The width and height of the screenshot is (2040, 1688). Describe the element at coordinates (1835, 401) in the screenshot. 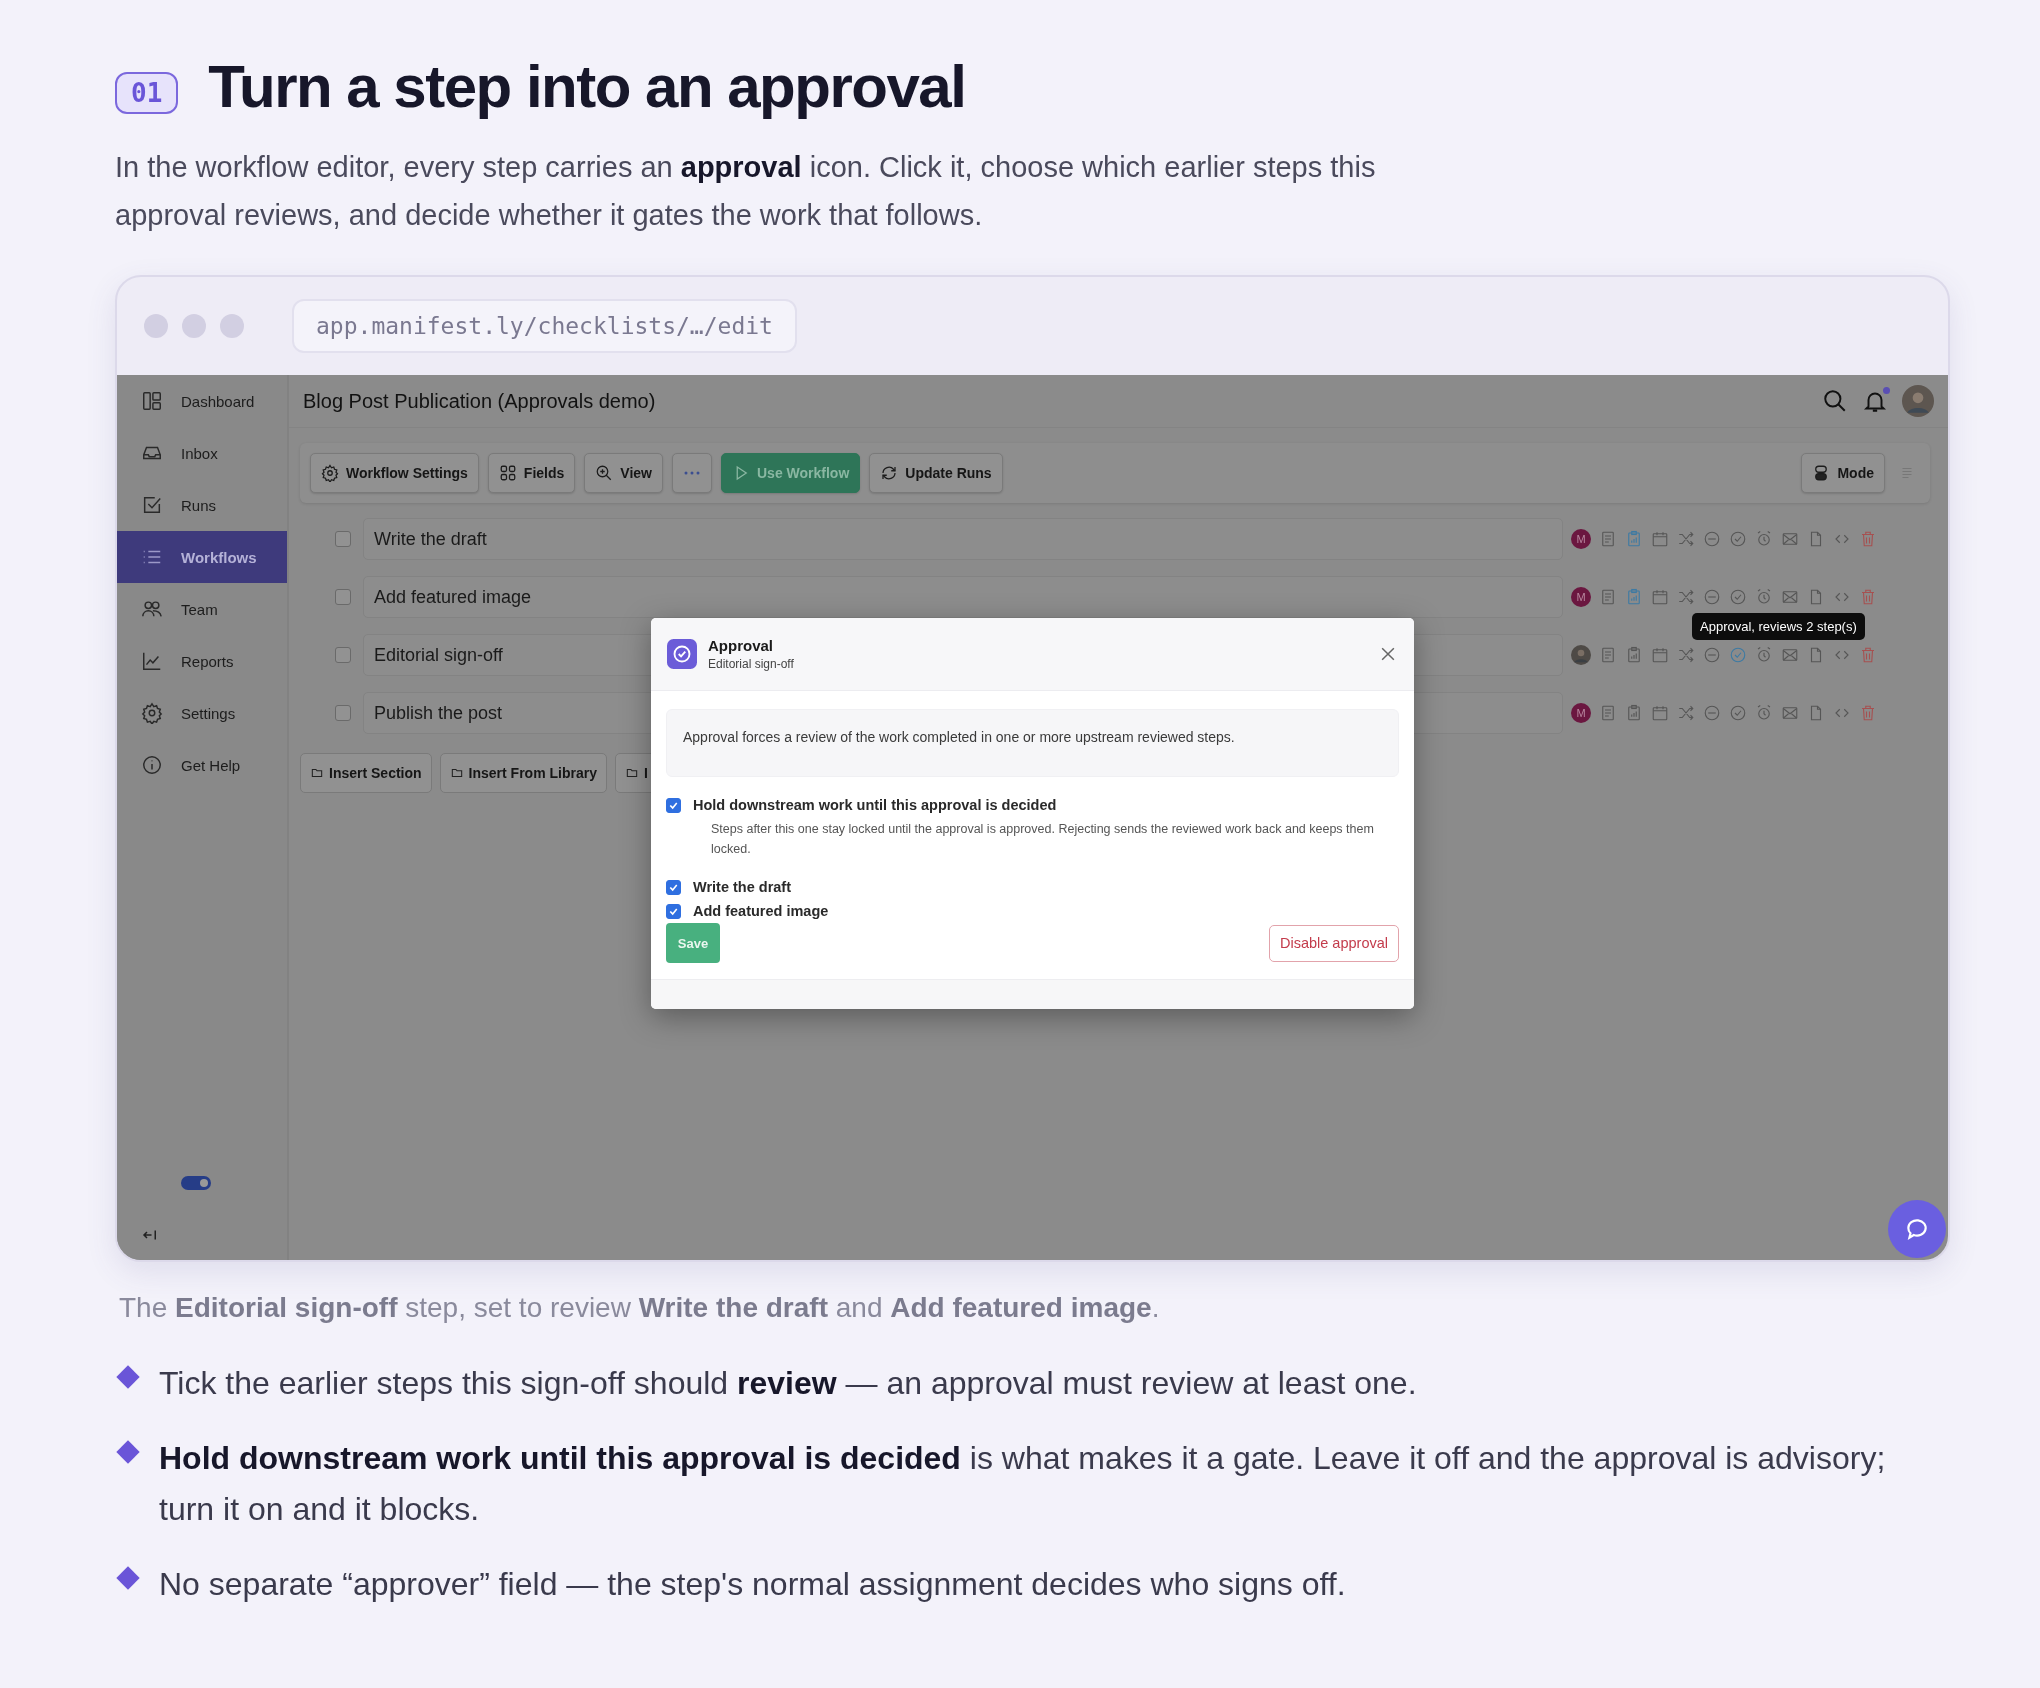

I see `search-icon` at that location.